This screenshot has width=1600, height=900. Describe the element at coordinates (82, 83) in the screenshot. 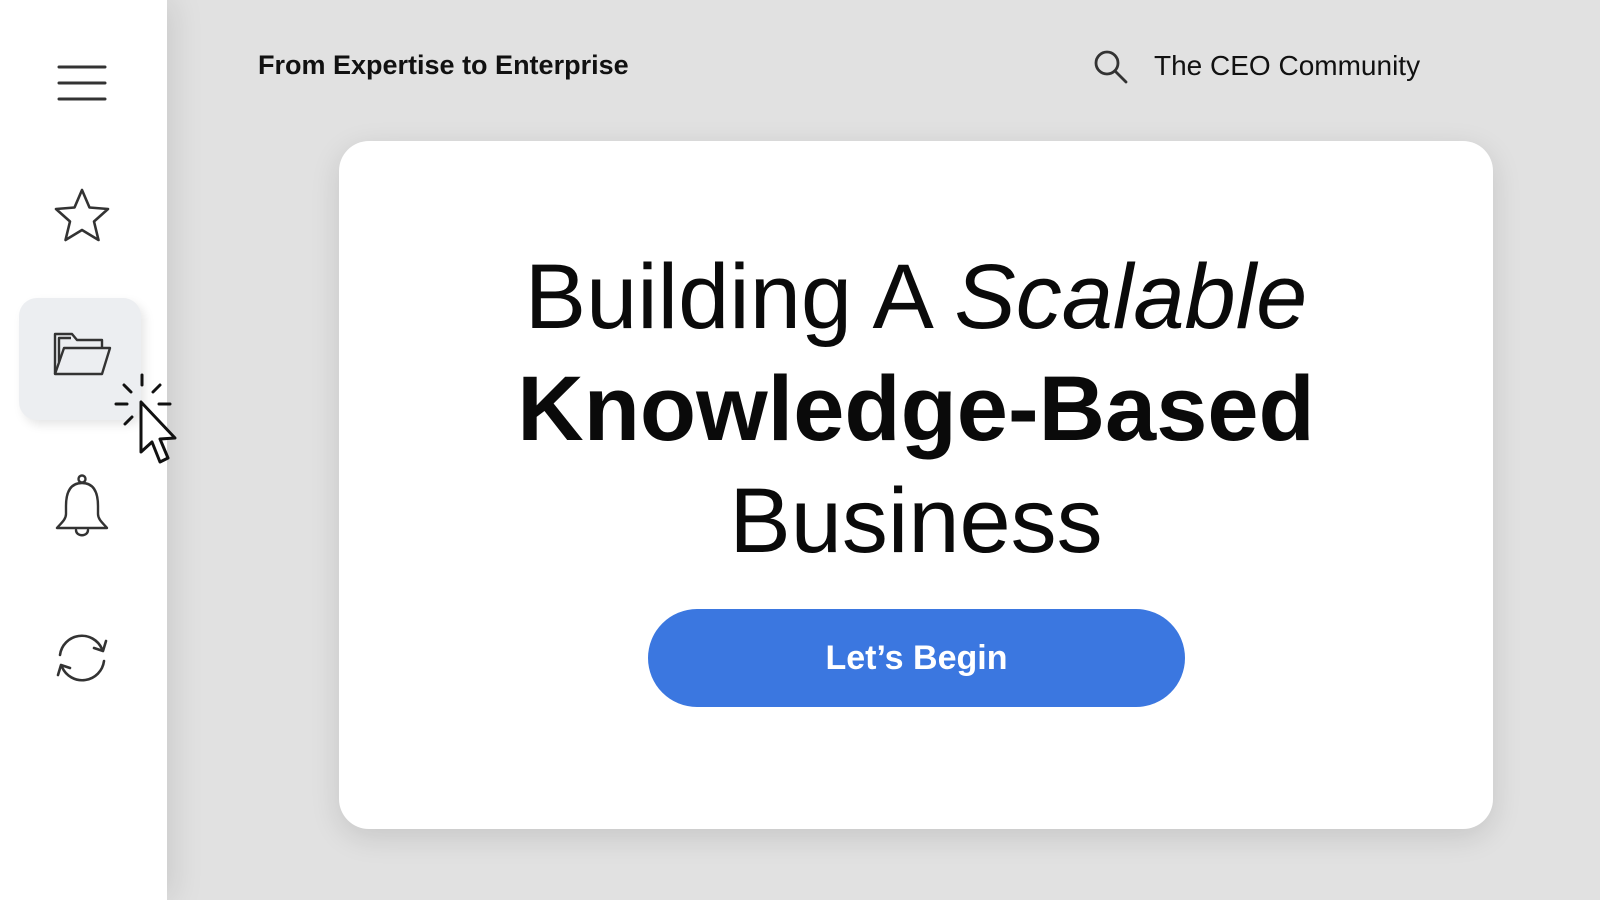

I see `hamburger-menu-icon` at that location.